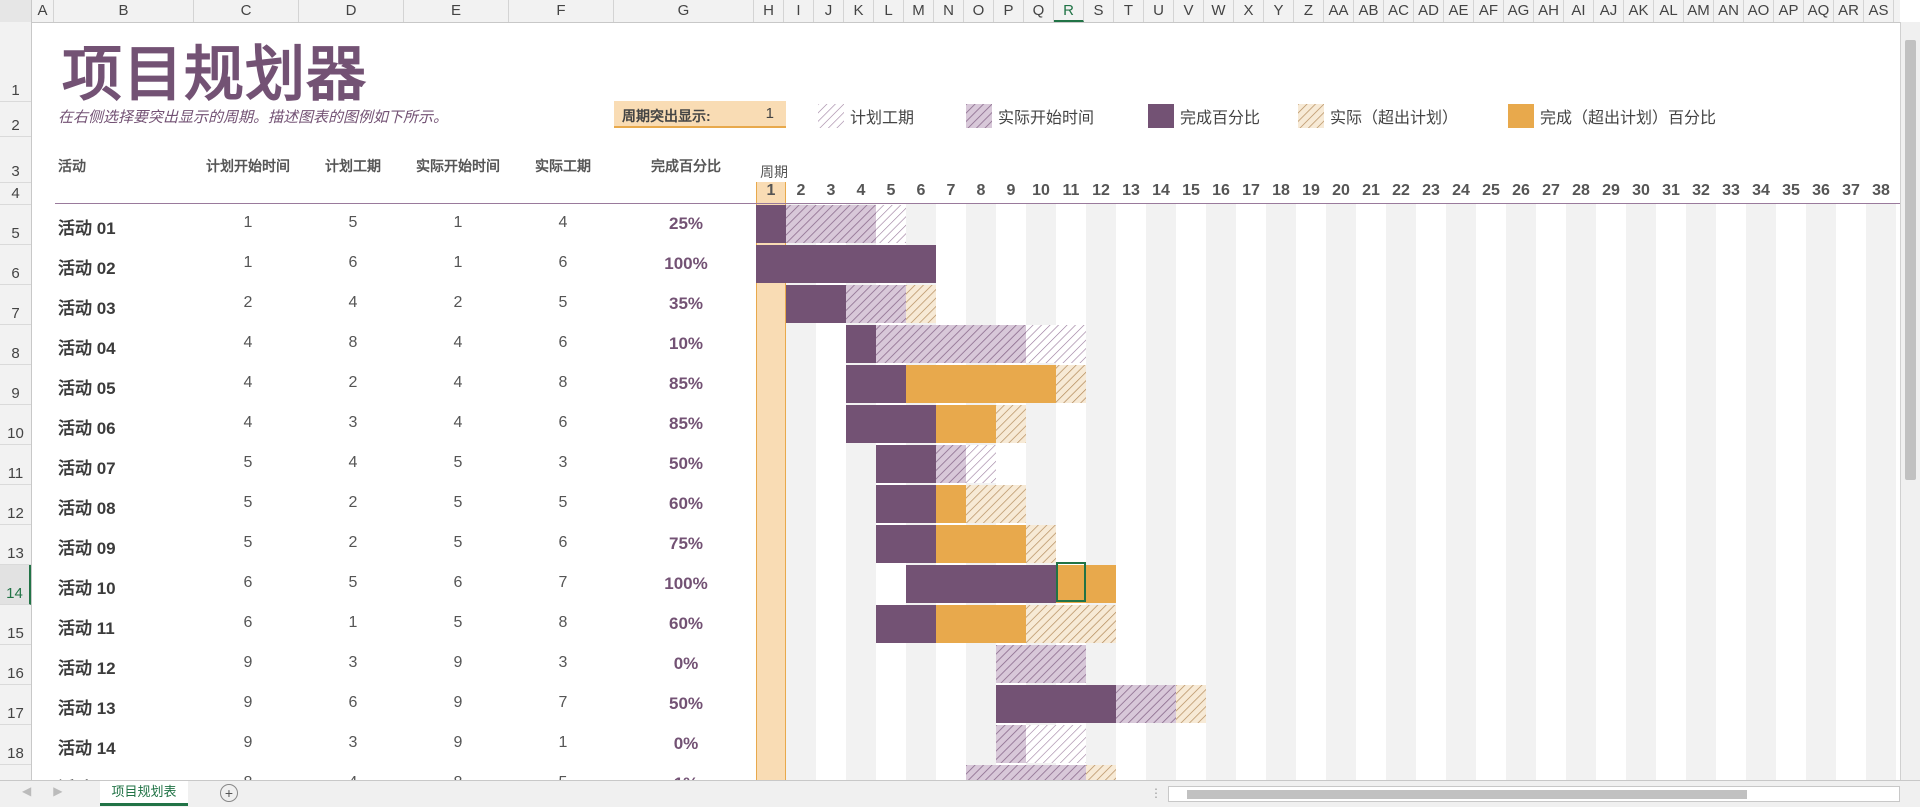 The width and height of the screenshot is (1920, 807). I want to click on activity-pct-cell: 50%, so click(686, 464).